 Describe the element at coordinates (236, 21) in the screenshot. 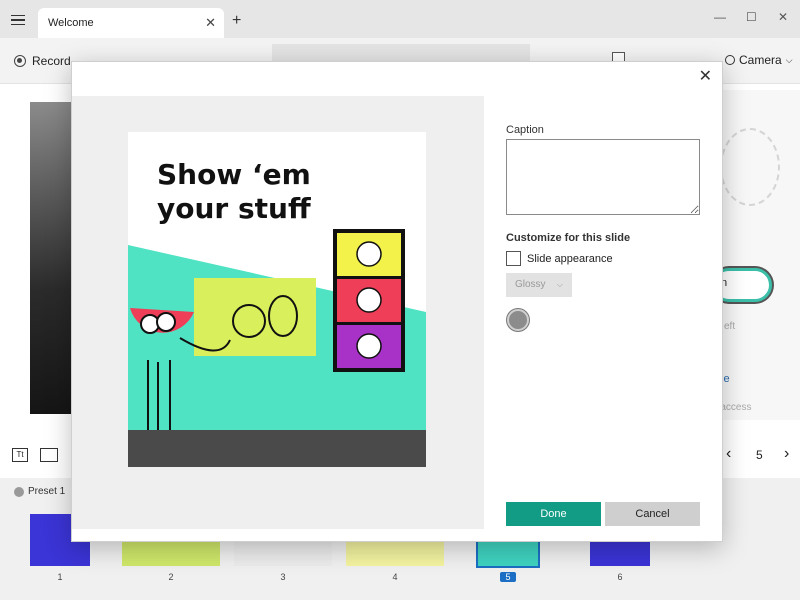

I see `new-tab-button: +` at that location.